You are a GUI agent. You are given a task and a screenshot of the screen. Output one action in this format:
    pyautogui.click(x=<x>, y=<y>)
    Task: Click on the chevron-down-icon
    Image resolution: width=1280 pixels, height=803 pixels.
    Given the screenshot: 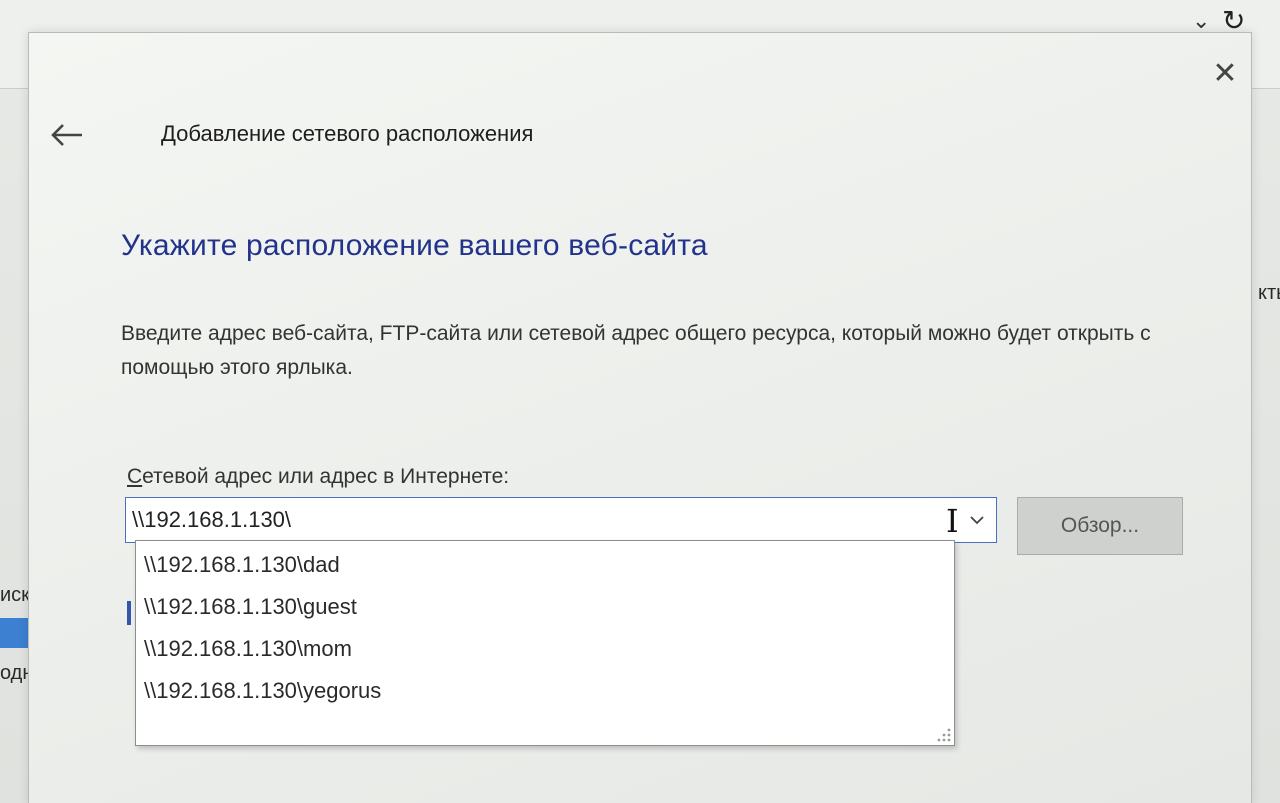 What is the action you would take?
    pyautogui.click(x=977, y=519)
    